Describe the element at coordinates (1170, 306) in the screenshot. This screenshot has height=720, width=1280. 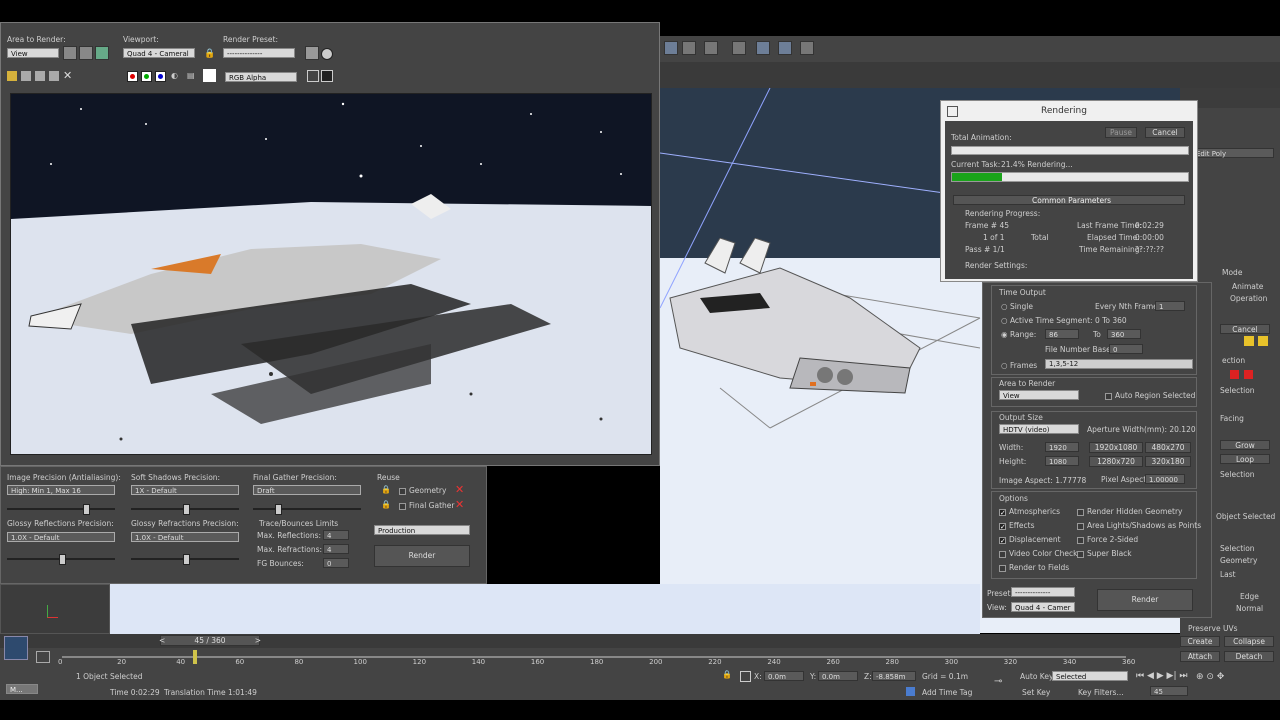
I see `every-nth-field: 1` at that location.